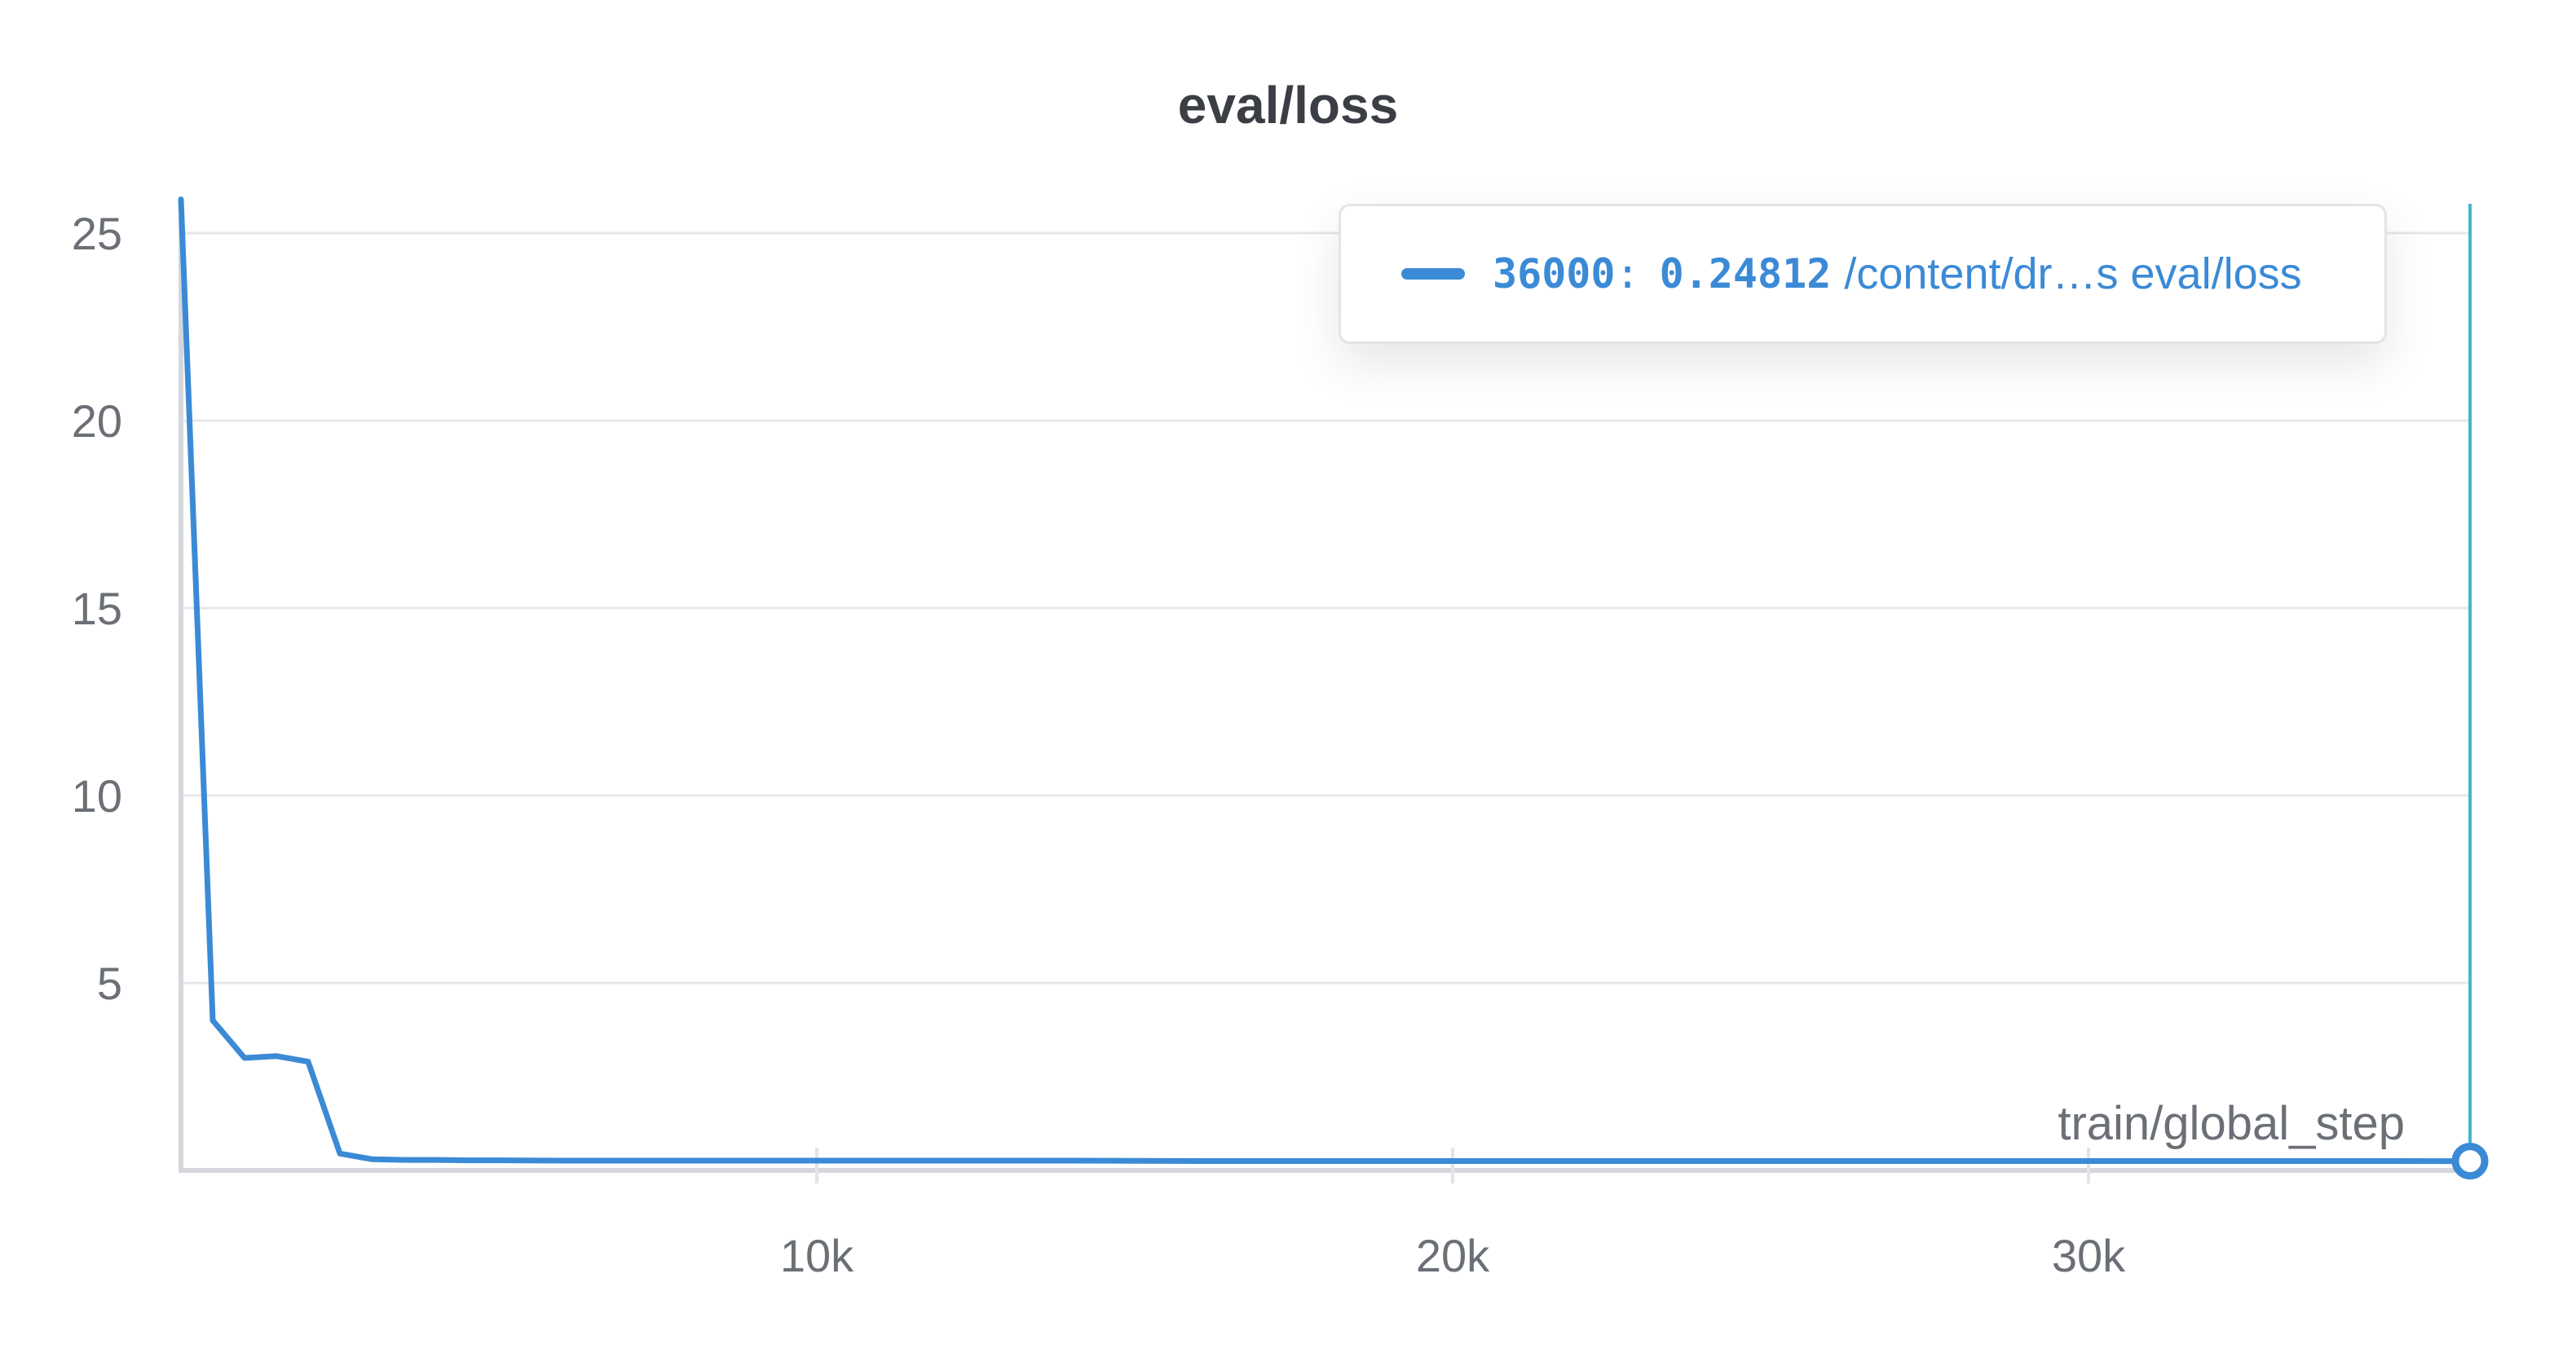 The image size is (2576, 1353). Describe the element at coordinates (97, 233) in the screenshot. I see `y-tick-label: 25` at that location.